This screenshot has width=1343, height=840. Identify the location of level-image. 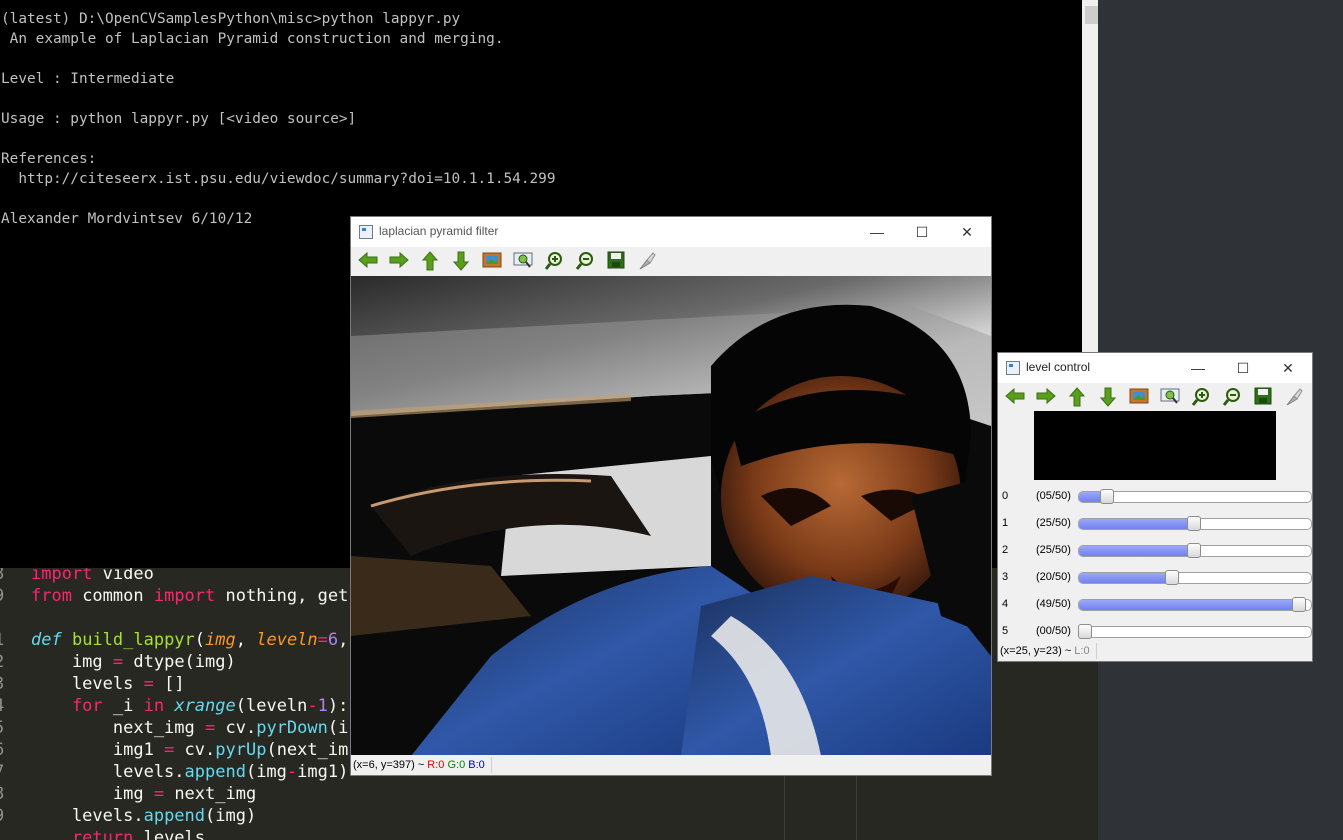
(1155, 445).